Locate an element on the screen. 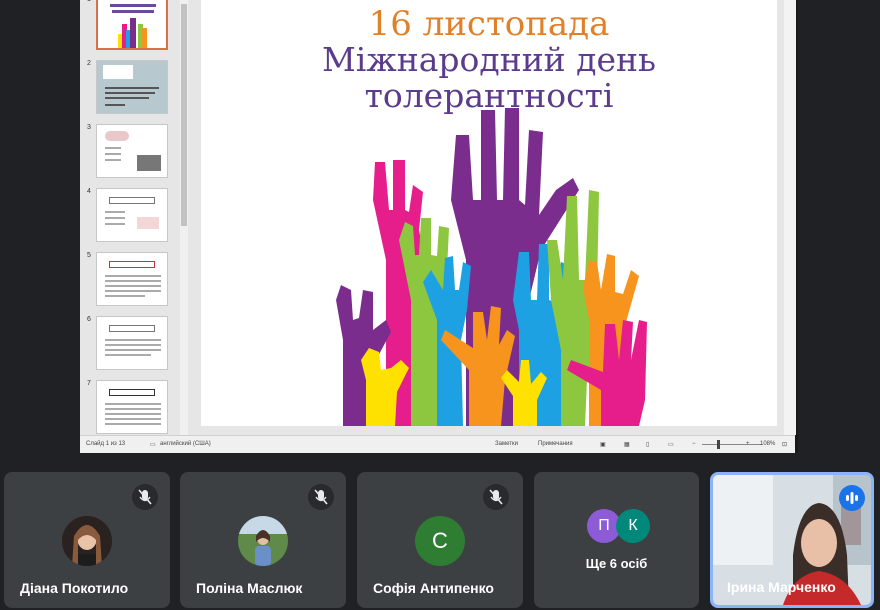  slide-thumbnail-3: 3 is located at coordinates (128, 152).